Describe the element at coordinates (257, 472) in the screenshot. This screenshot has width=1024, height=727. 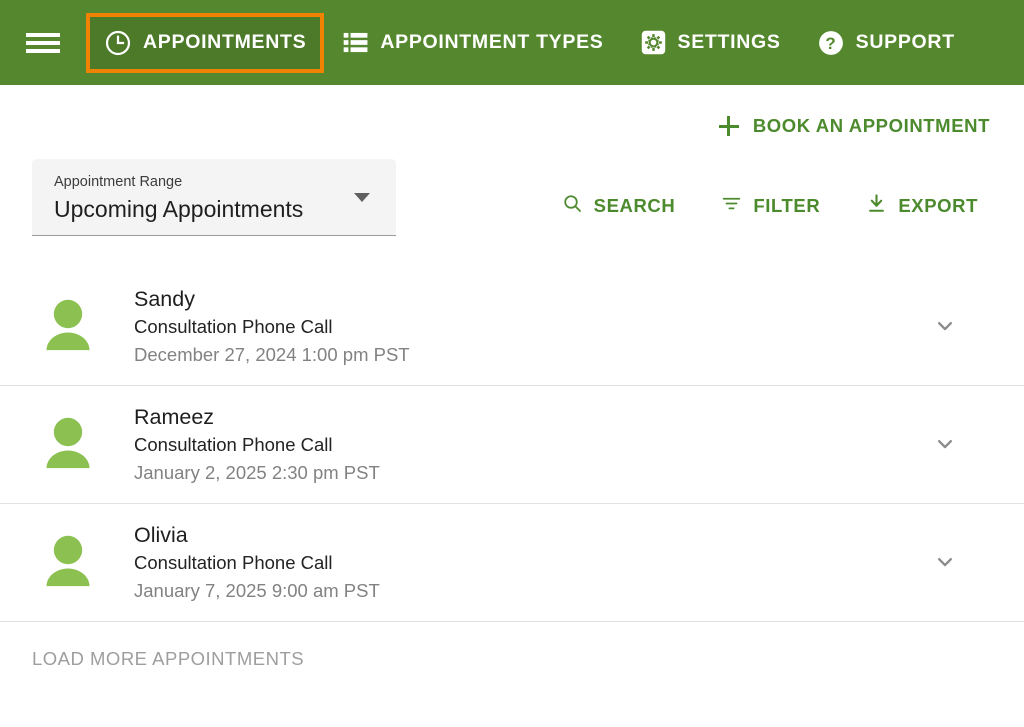
I see `appointment-datetime: January 2, 2025 2:30 pm PST` at that location.